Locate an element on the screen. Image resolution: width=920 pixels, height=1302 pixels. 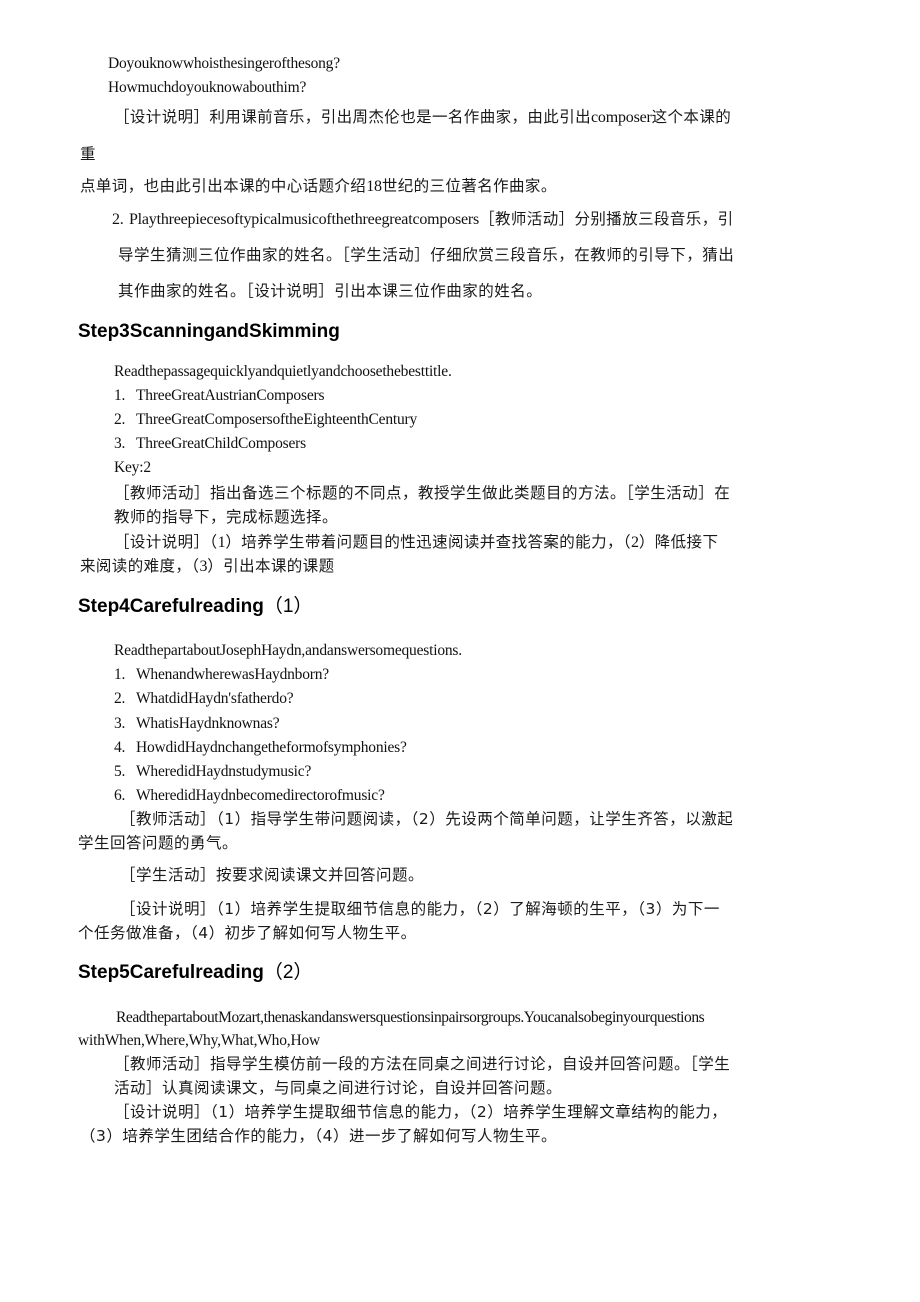
question-number: 2. is located at coordinates (120, 698).